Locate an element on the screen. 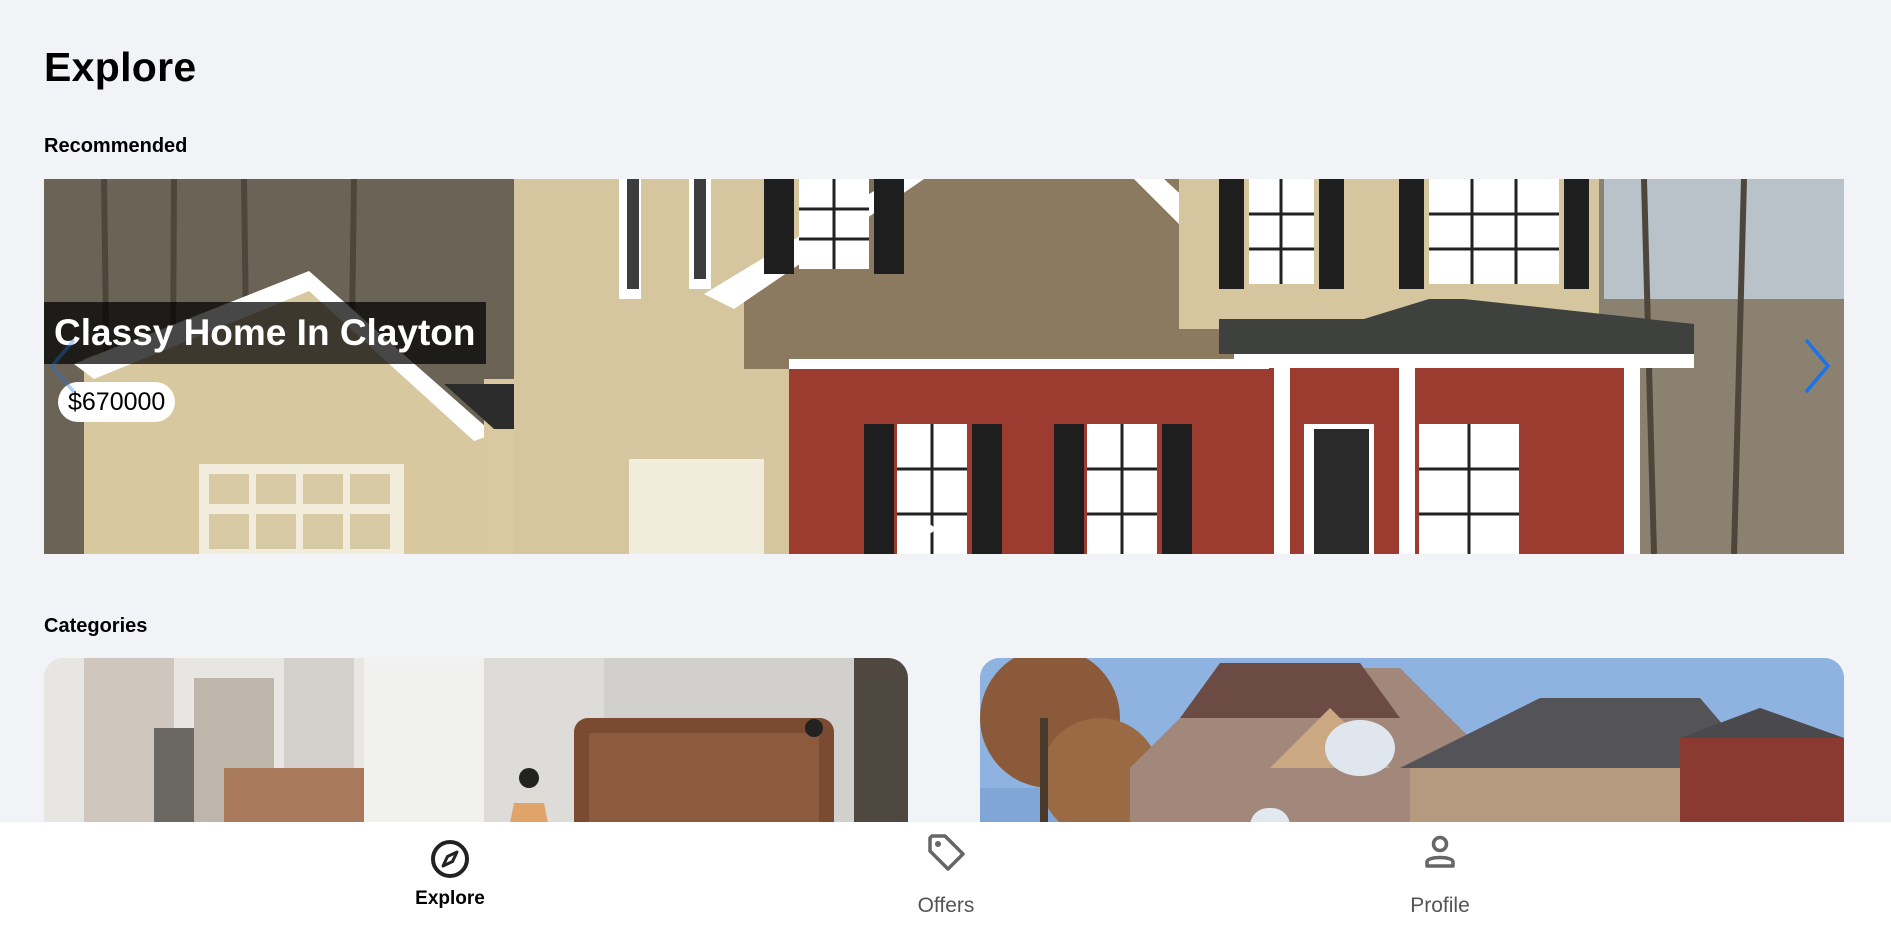  compass-icon is located at coordinates (450, 859).